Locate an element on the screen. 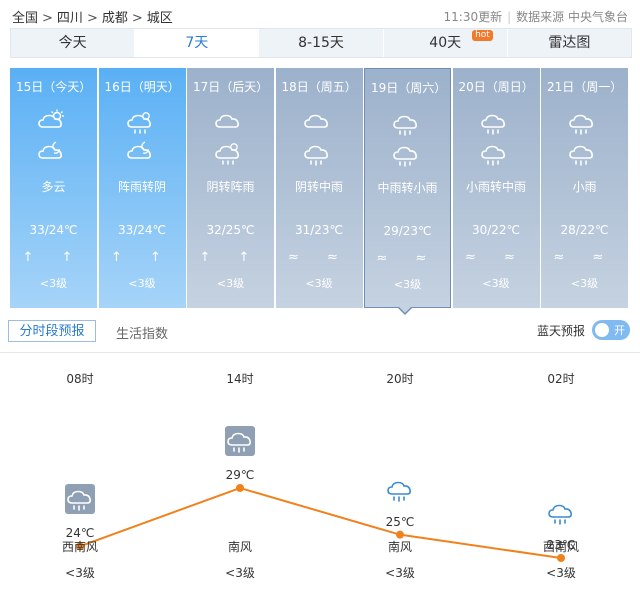  day-weather-desc: 阴转阵雨 is located at coordinates (230, 187).